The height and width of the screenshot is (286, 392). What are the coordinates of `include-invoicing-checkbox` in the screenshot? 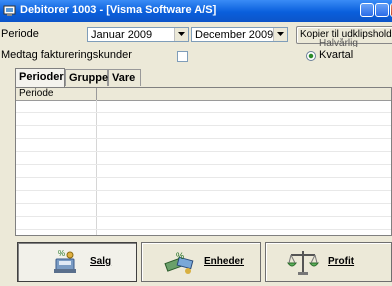 It's located at (182, 56).